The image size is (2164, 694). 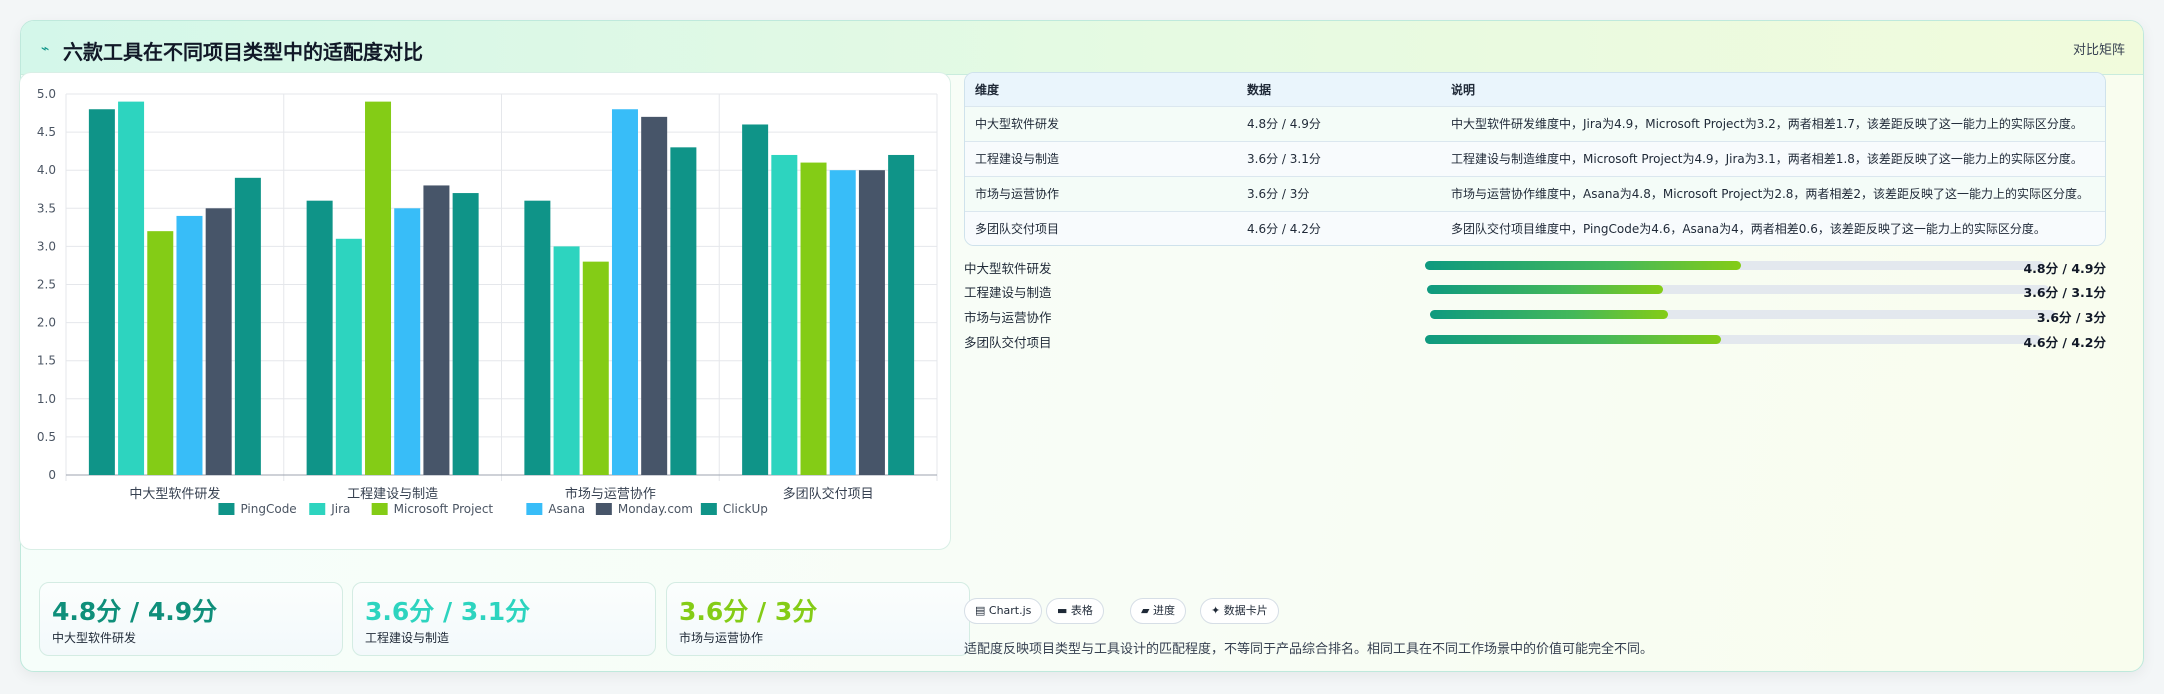 I want to click on legend-label: Microsoft Project, so click(x=444, y=509).